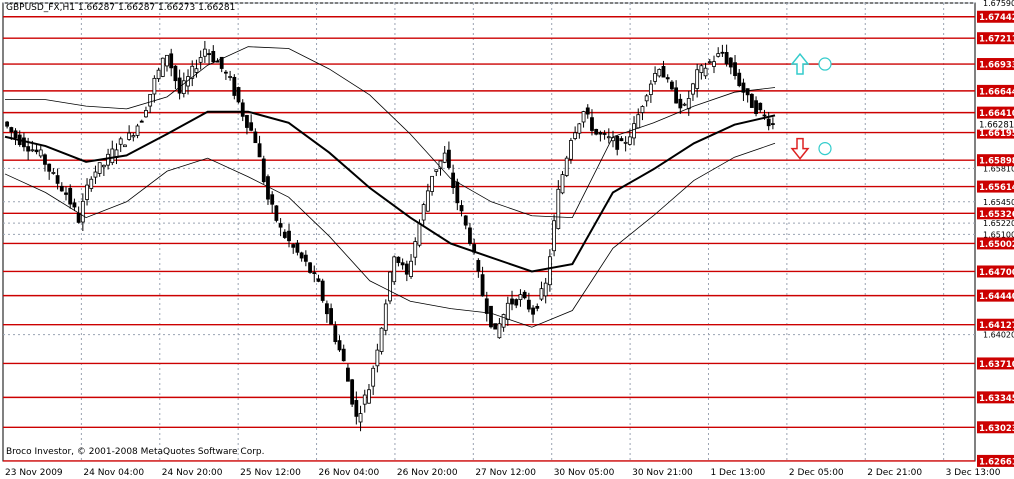  What do you see at coordinates (996, 114) in the screenshot?
I see `level-label: 1.66410` at bounding box center [996, 114].